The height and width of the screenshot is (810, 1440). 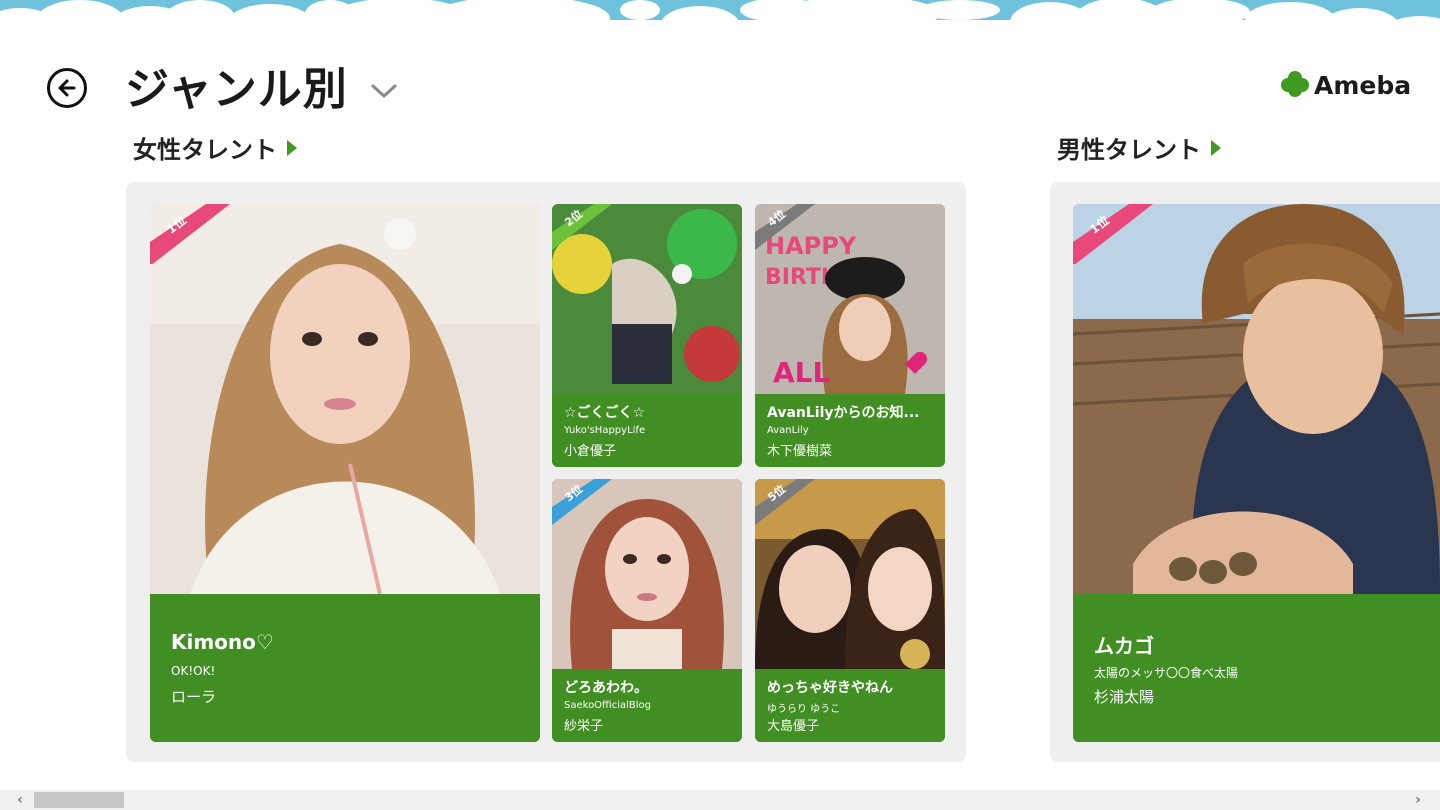 What do you see at coordinates (1363, 85) in the screenshot?
I see `logo-text: Ameba` at bounding box center [1363, 85].